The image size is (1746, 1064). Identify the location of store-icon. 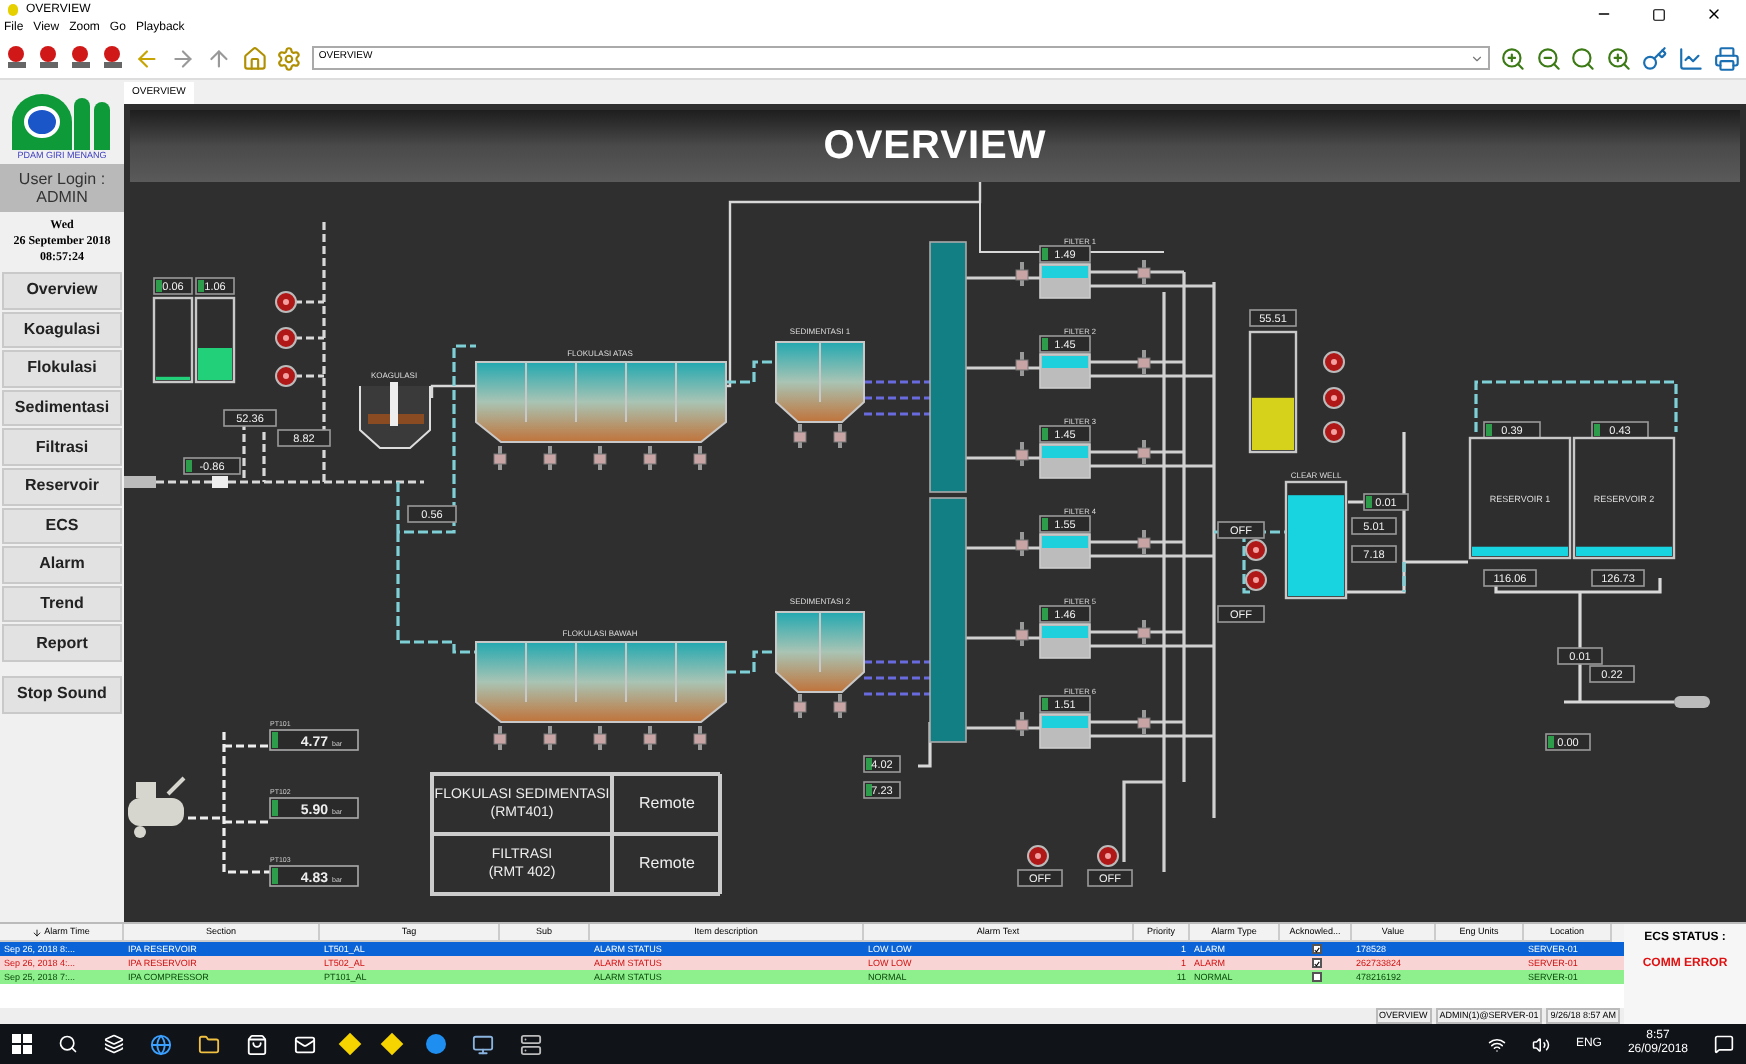
(257, 1044).